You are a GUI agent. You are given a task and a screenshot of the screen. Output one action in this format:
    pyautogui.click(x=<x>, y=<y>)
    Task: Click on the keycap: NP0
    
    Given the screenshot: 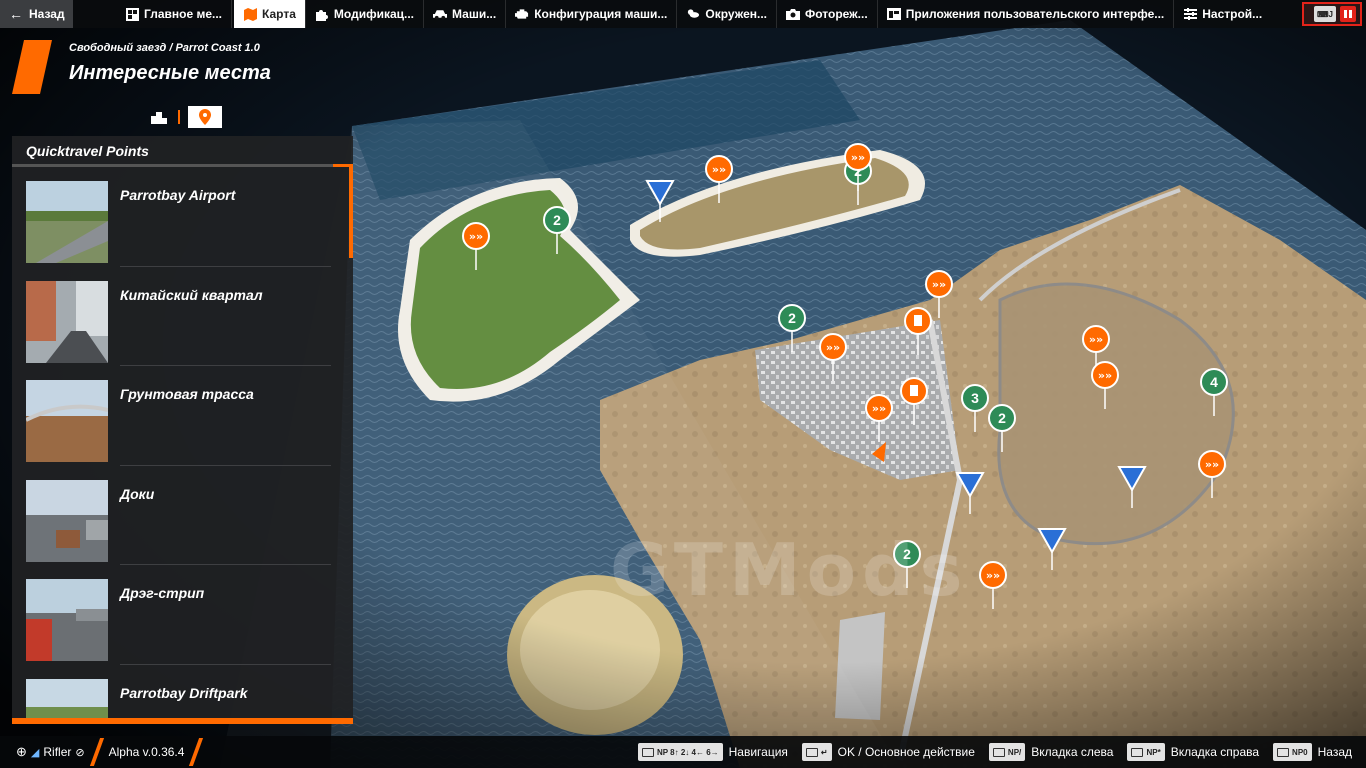 What is the action you would take?
    pyautogui.click(x=1292, y=752)
    